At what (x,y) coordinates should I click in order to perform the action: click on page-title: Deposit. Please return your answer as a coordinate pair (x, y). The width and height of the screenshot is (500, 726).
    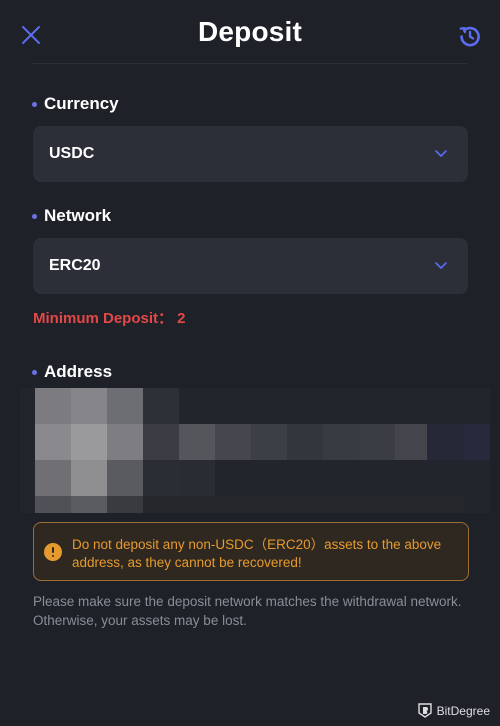
    Looking at the image, I should click on (250, 31).